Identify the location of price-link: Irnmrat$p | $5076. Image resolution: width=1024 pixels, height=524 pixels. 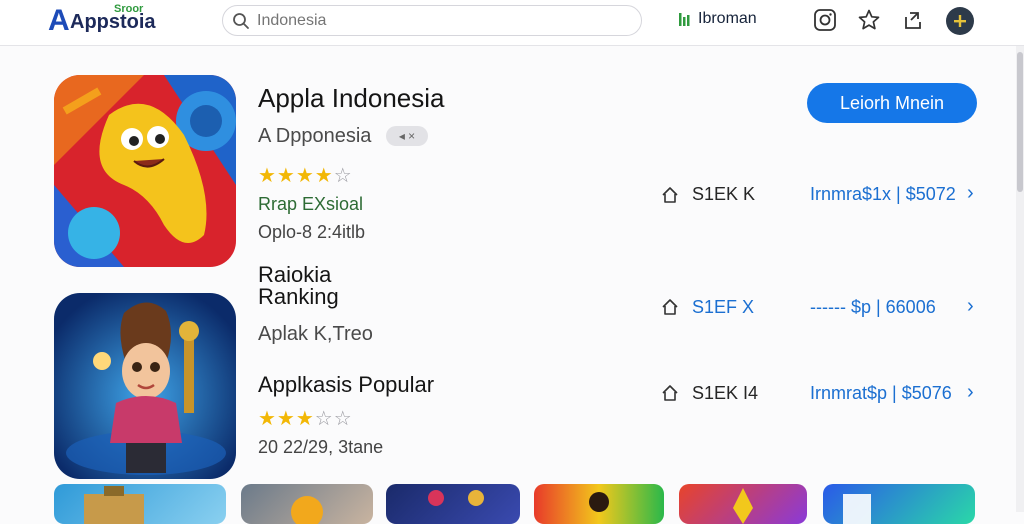
(881, 393).